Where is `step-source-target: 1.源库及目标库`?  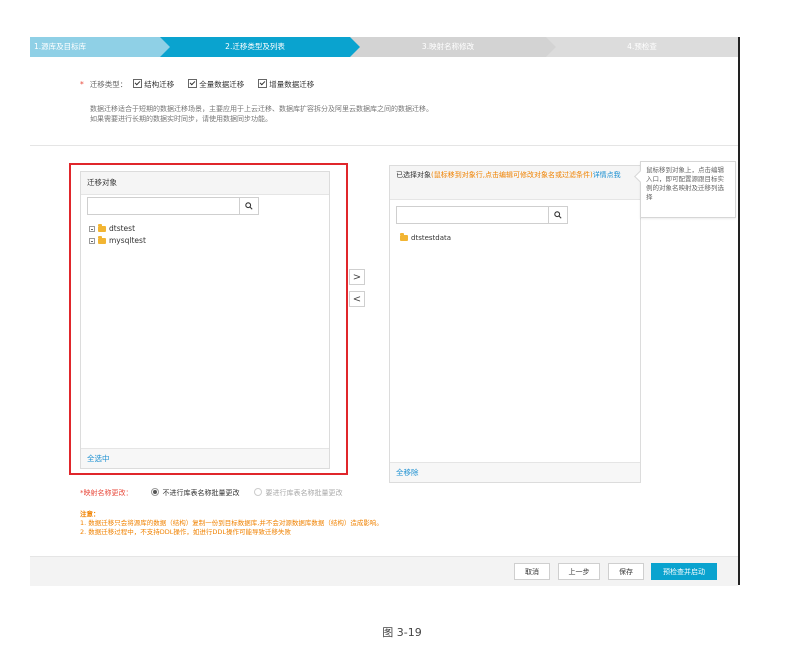 step-source-target: 1.源库及目标库 is located at coordinates (100, 47).